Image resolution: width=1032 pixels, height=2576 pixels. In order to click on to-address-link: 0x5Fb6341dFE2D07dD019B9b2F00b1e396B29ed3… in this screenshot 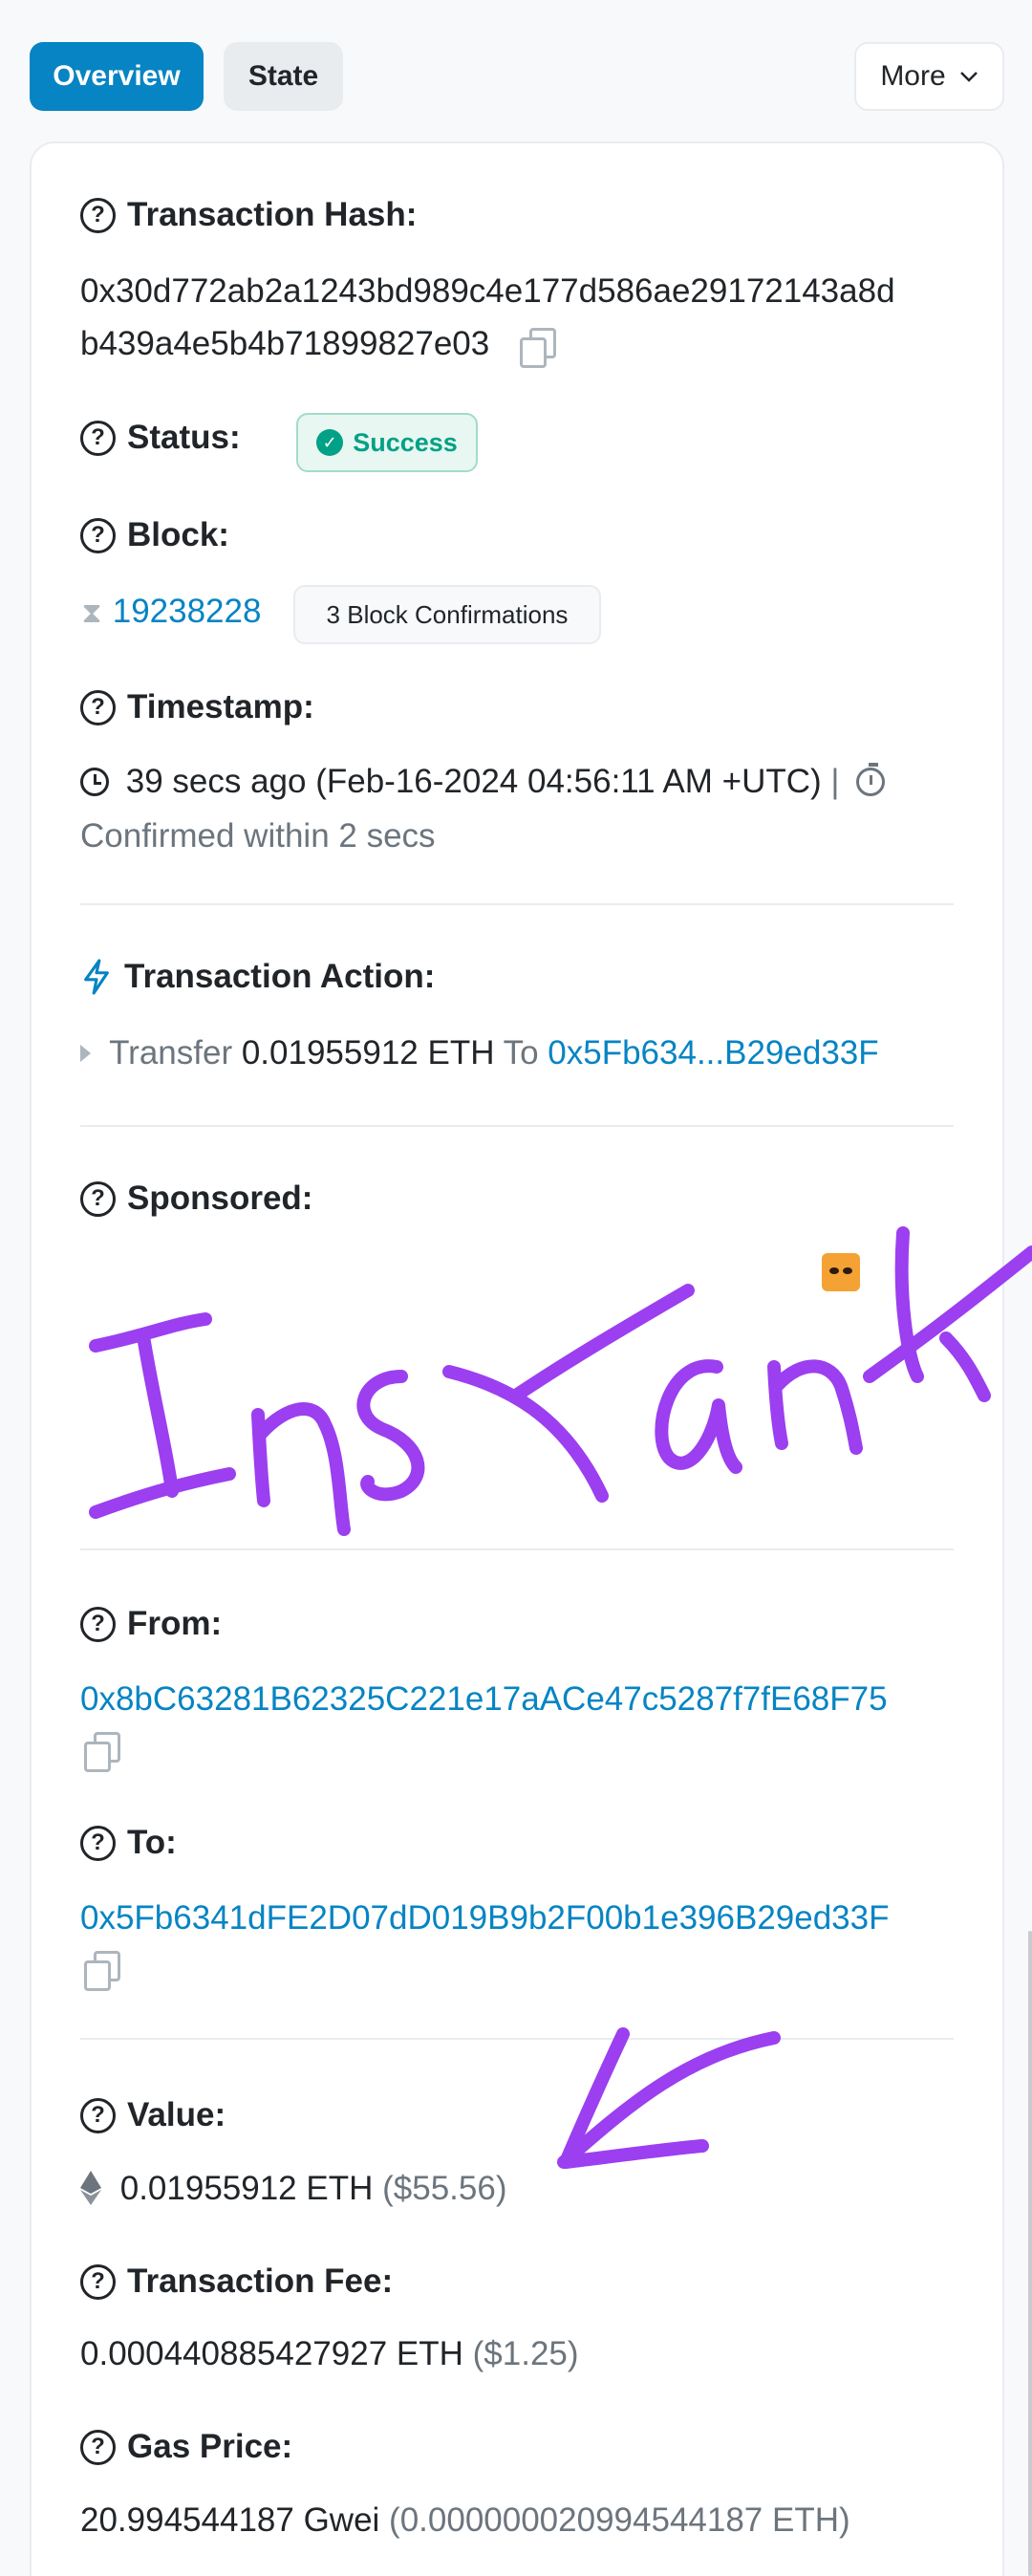, I will do `click(485, 1918)`.